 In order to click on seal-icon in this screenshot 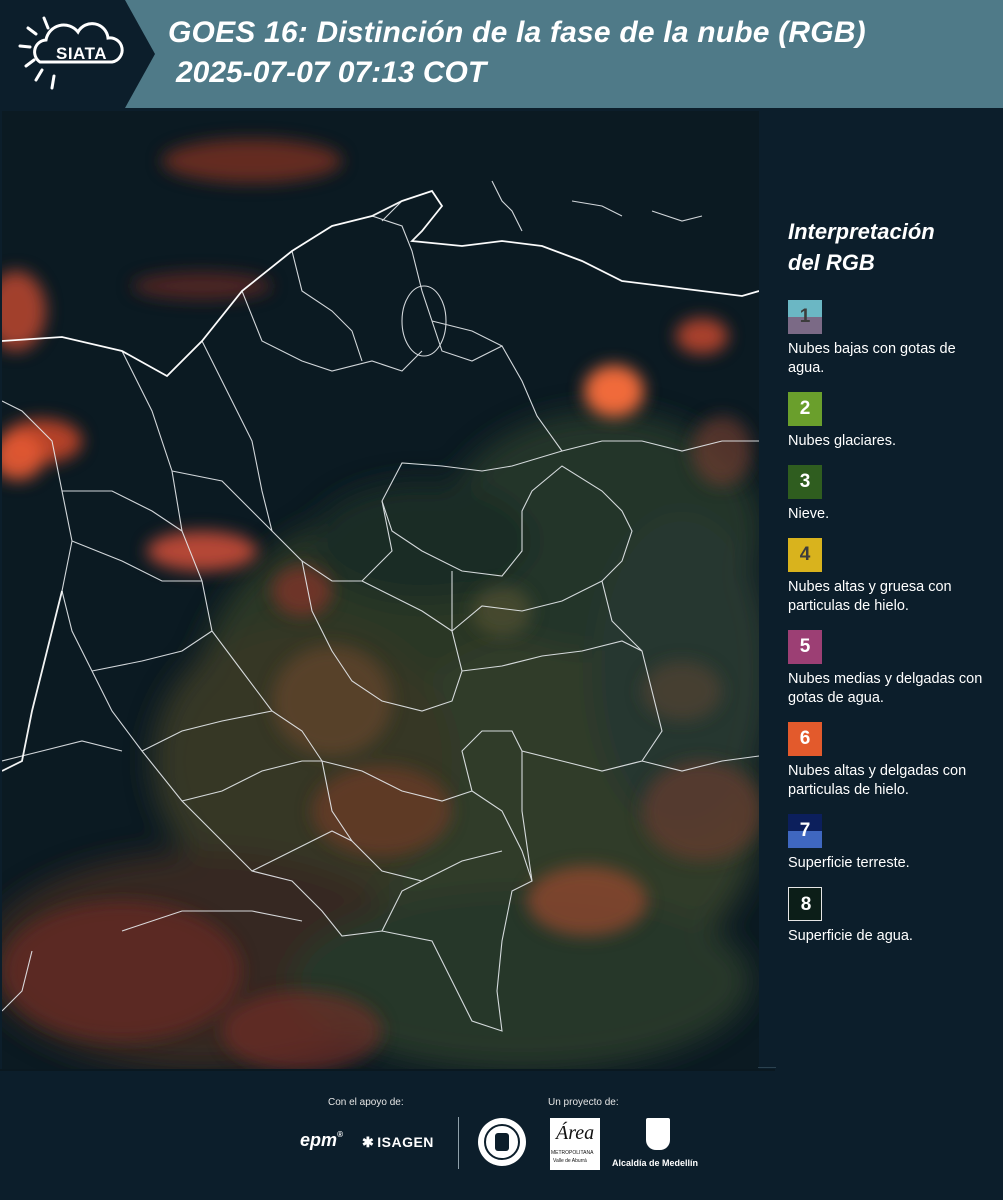, I will do `click(502, 1142)`.